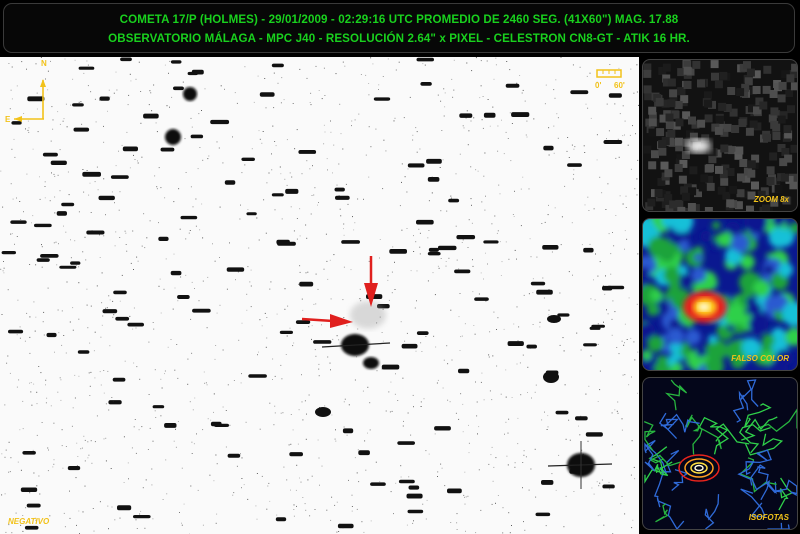 The image size is (800, 534). Describe the element at coordinates (768, 517) in the screenshot. I see `isophotes-label: ISOFOTAS` at that location.